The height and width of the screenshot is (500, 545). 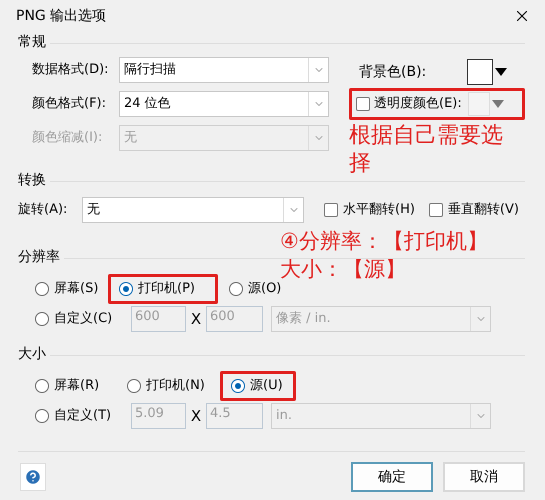 I want to click on radio-option: 屏幕(R), so click(x=70, y=386).